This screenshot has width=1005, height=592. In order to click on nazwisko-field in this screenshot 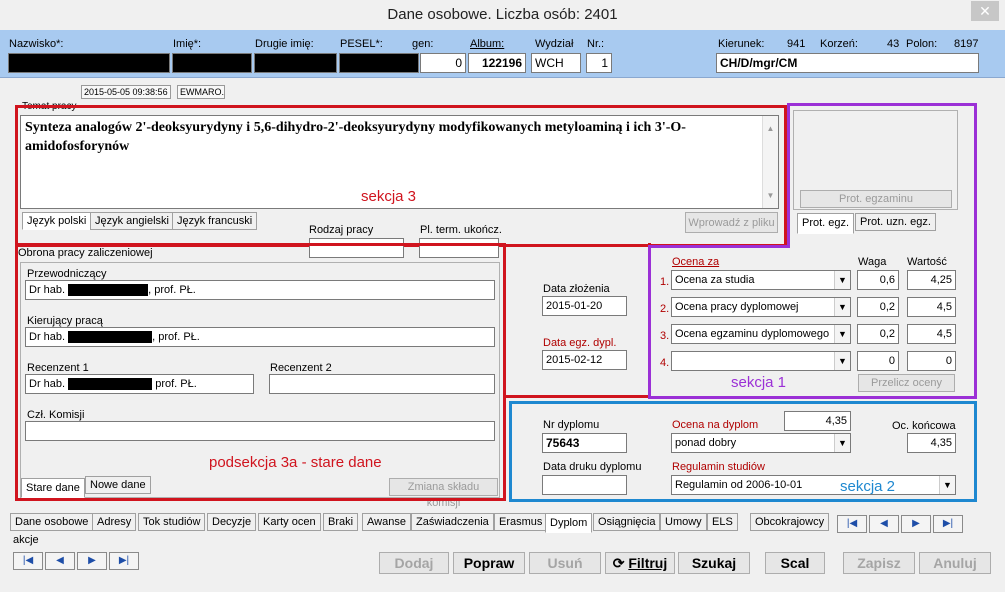, I will do `click(89, 63)`.